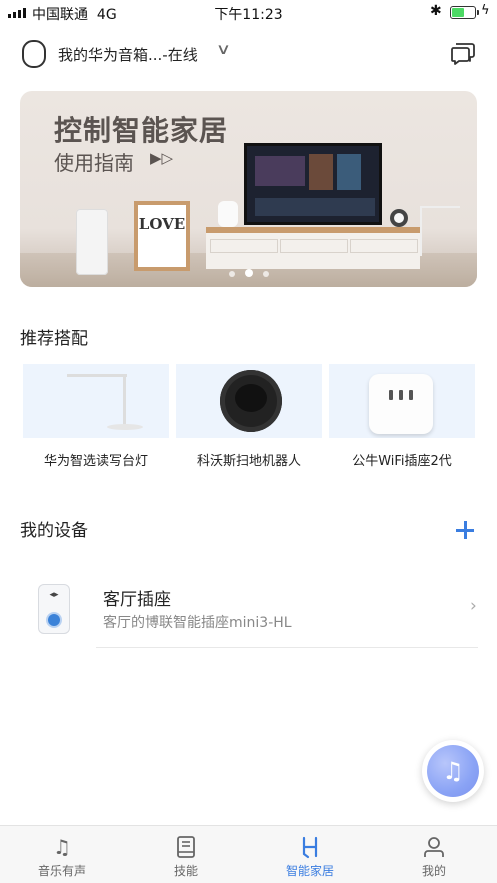  I want to click on battery-icon, so click(464, 12).